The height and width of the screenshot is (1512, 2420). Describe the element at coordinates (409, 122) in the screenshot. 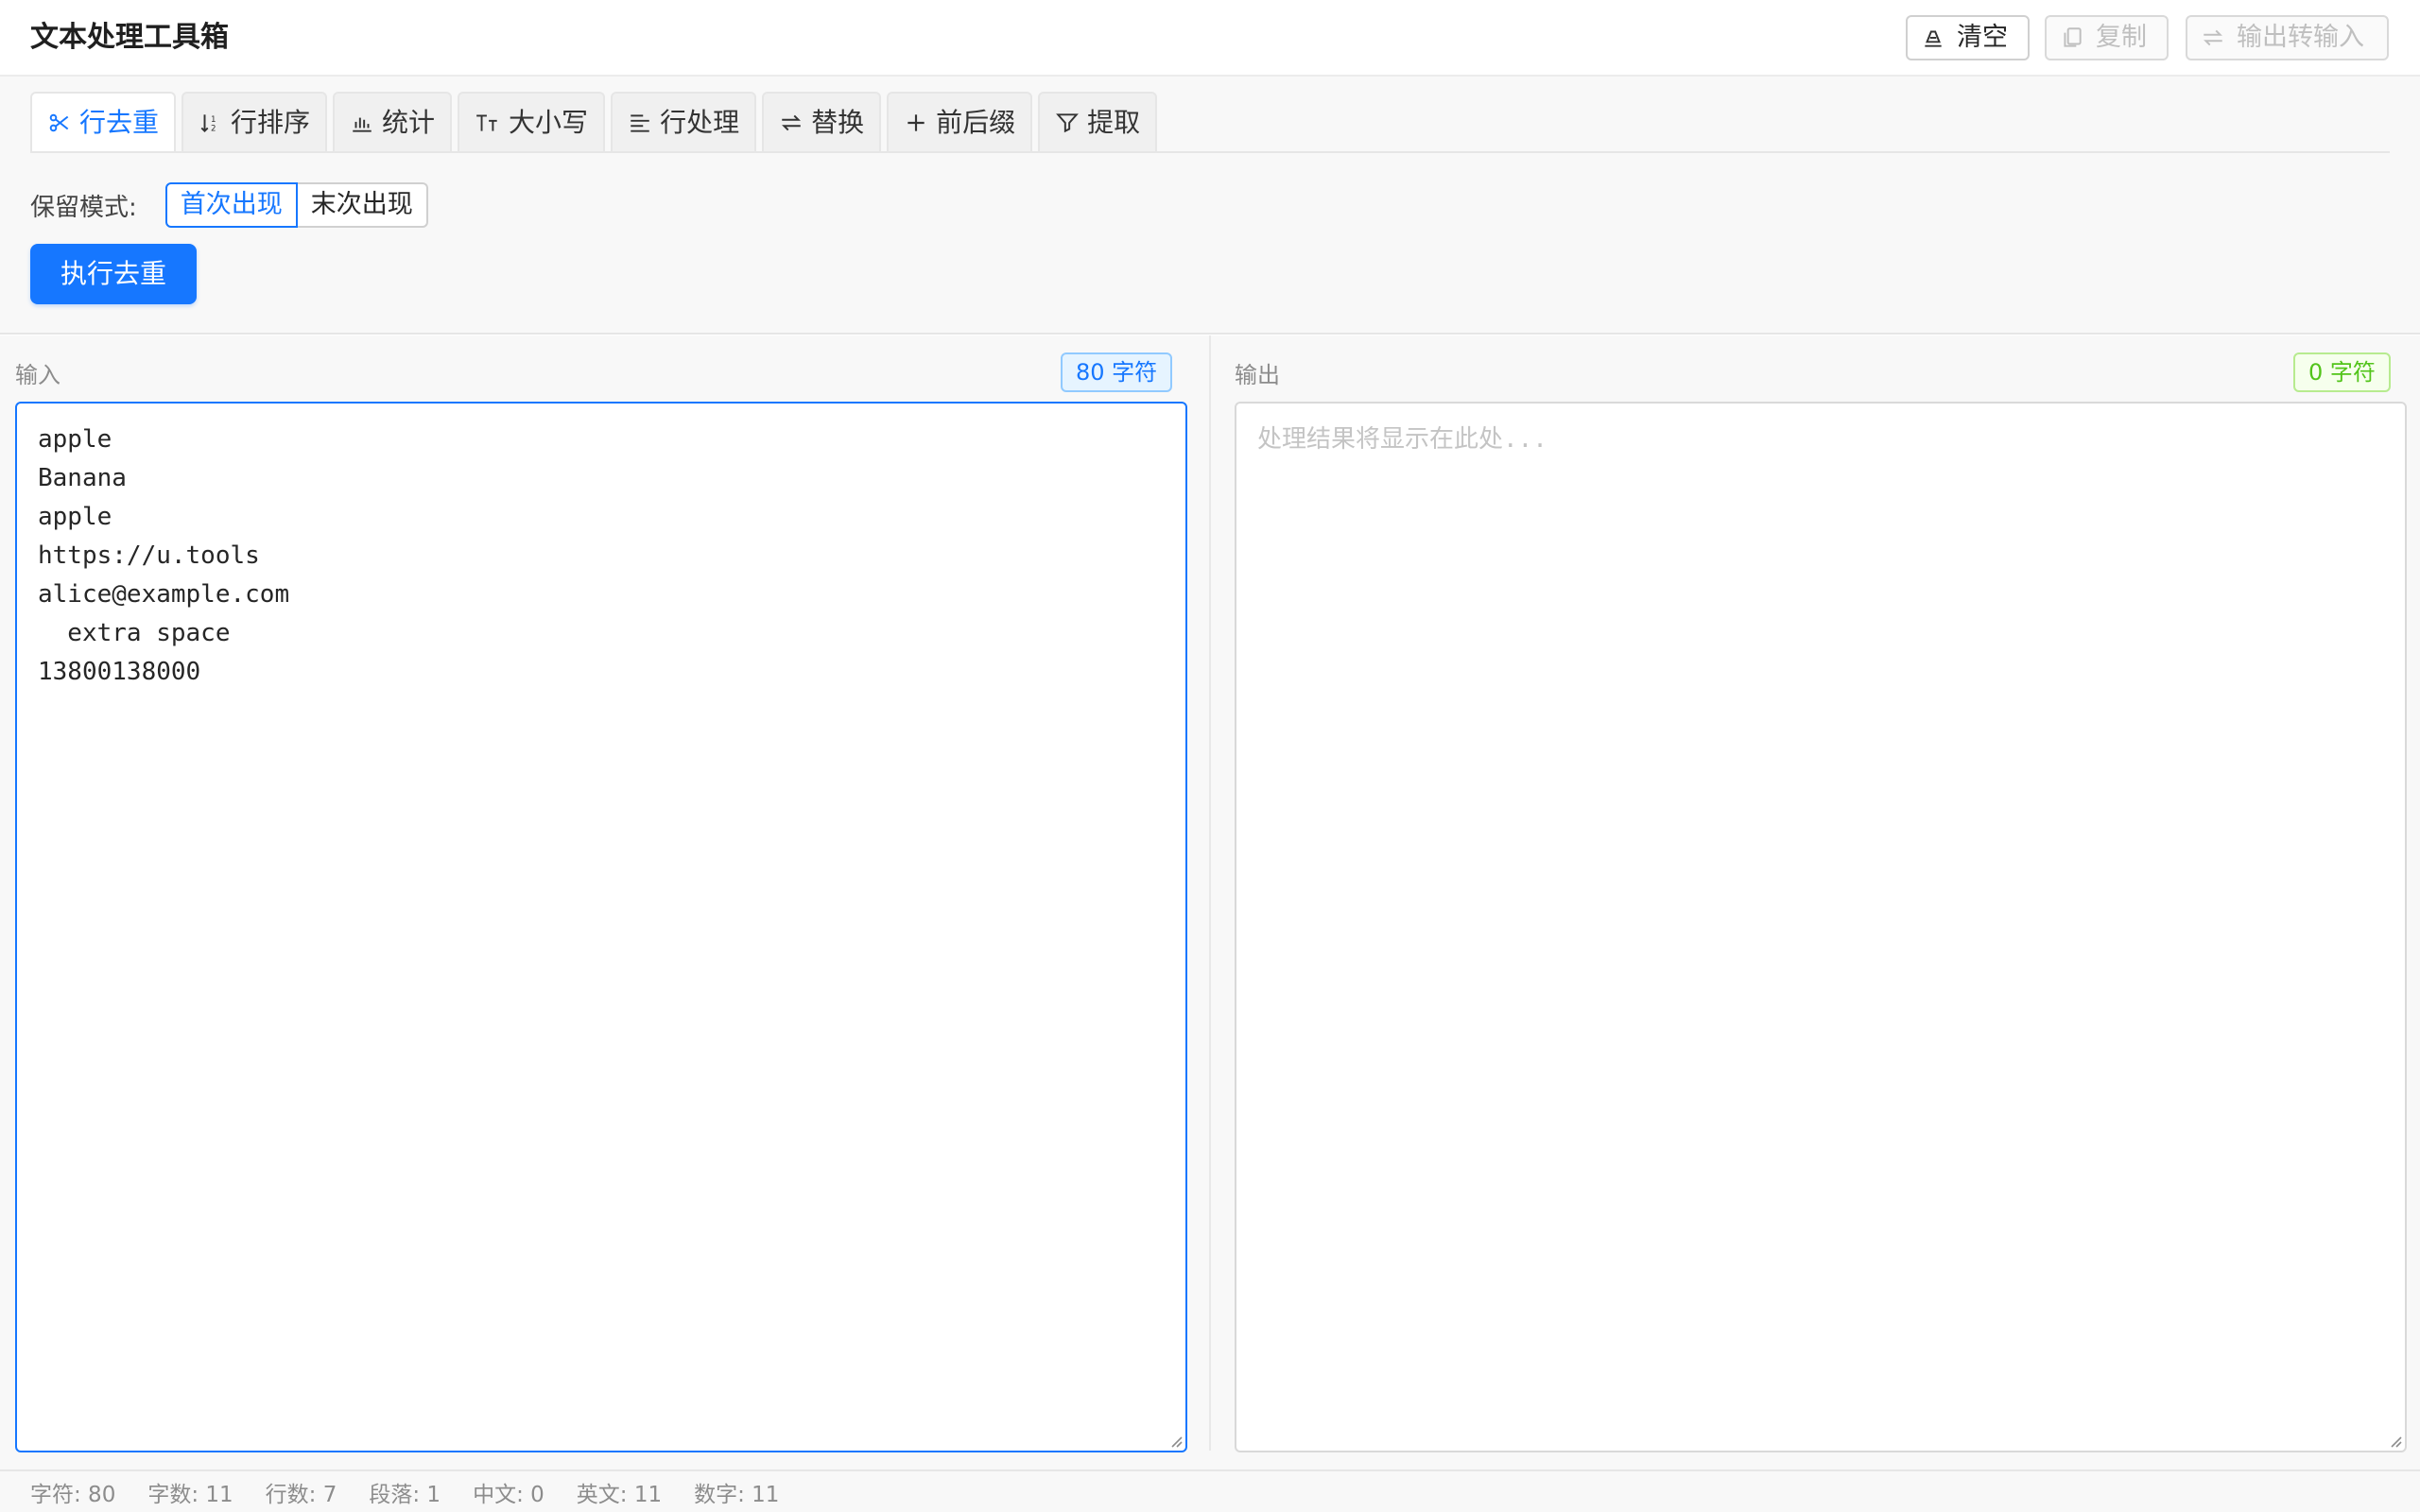

I see `tab-label: 统计` at that location.